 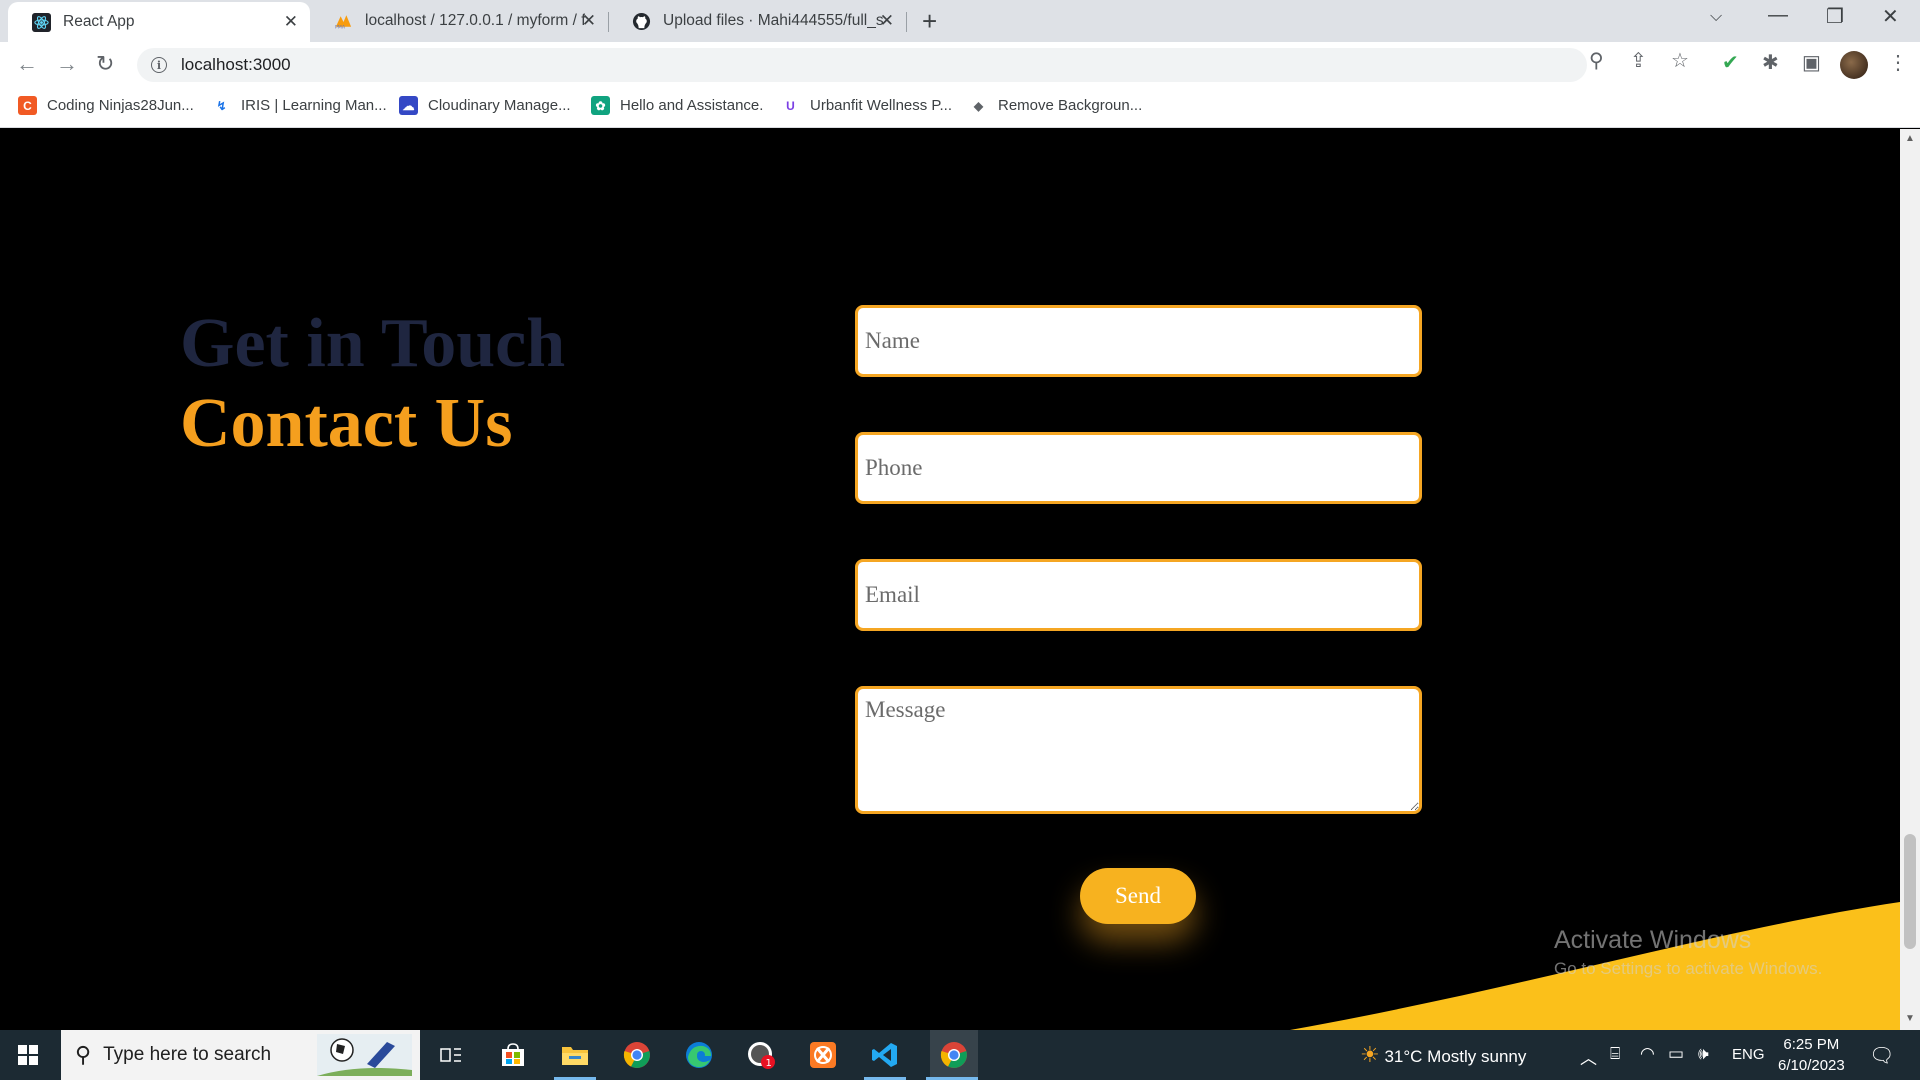 I want to click on tab-github: Upload files · Mahi444555/full_st ✕, so click(x=757, y=21).